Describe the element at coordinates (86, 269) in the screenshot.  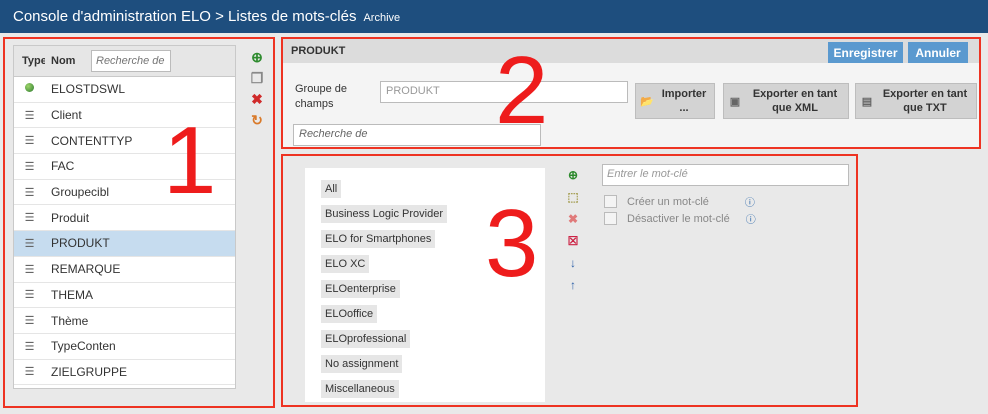
I see `list-item-label: REMARQUE` at that location.